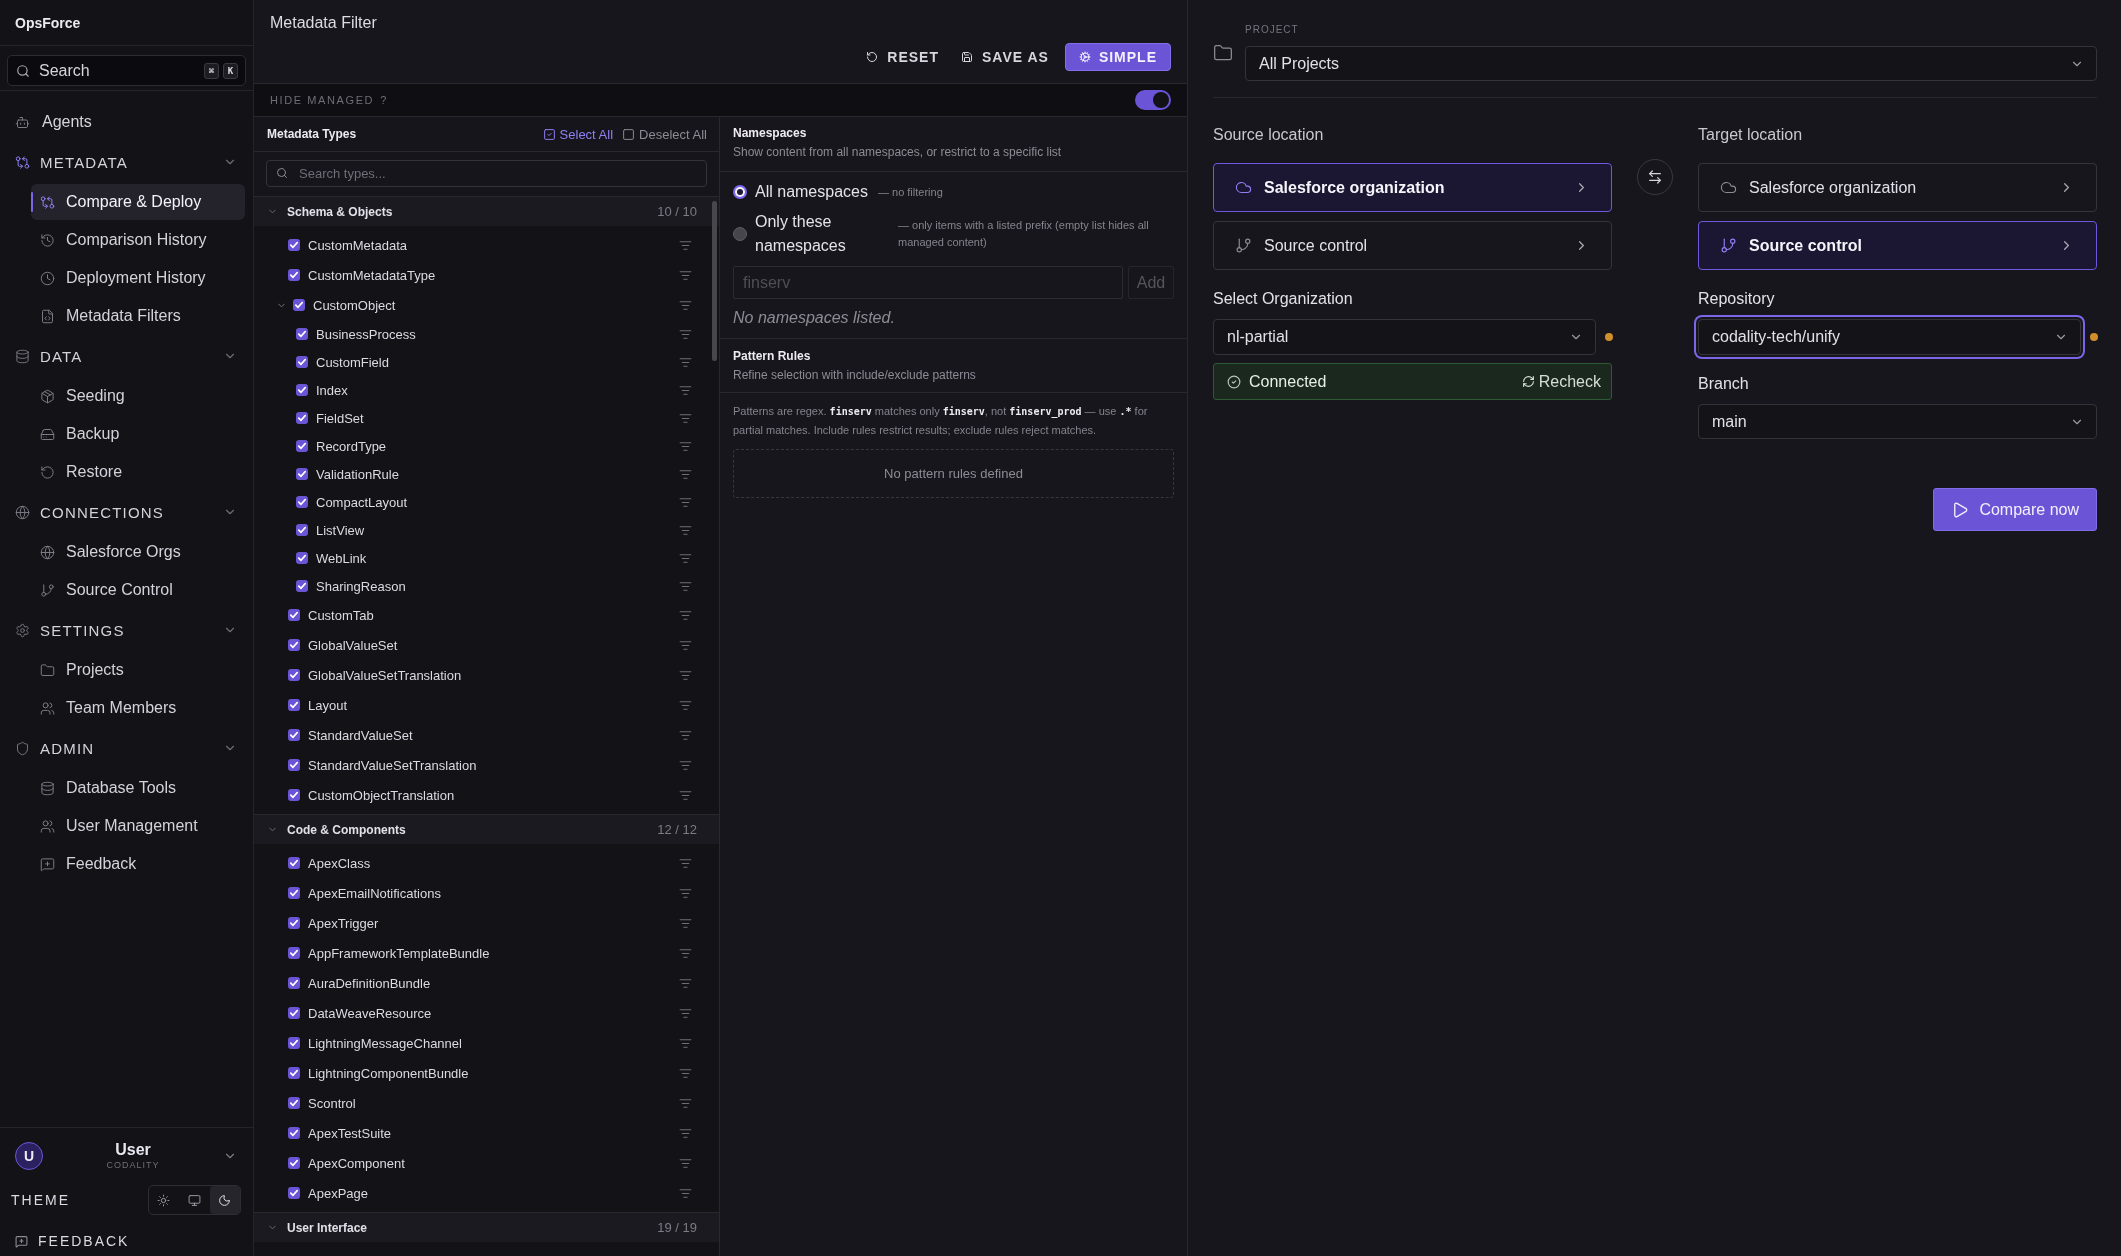 The height and width of the screenshot is (1256, 2121). What do you see at coordinates (138, 278) in the screenshot?
I see `nav-item: Deployment History` at bounding box center [138, 278].